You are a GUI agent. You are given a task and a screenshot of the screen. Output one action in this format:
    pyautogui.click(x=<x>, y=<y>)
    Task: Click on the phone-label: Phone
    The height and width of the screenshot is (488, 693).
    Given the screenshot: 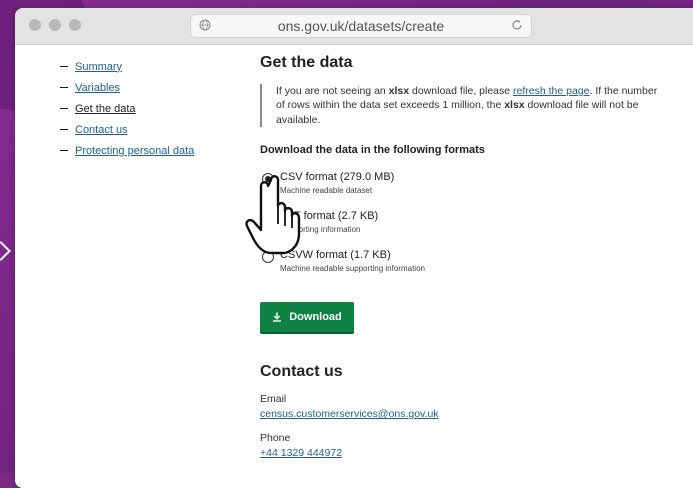 What is the action you would take?
    pyautogui.click(x=275, y=438)
    